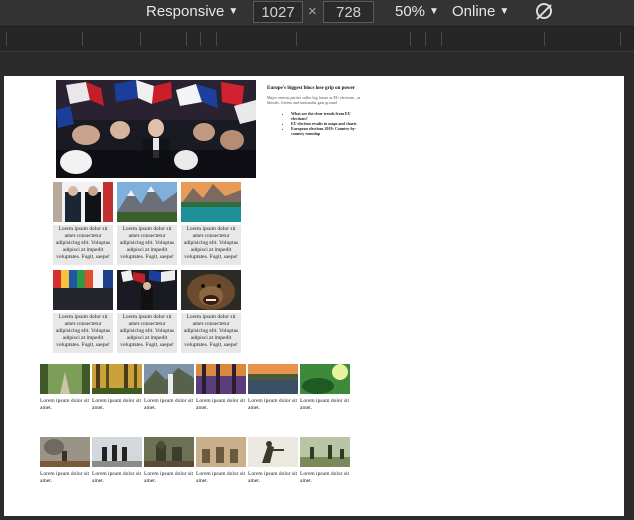  I want to click on height-input: 728, so click(348, 12).